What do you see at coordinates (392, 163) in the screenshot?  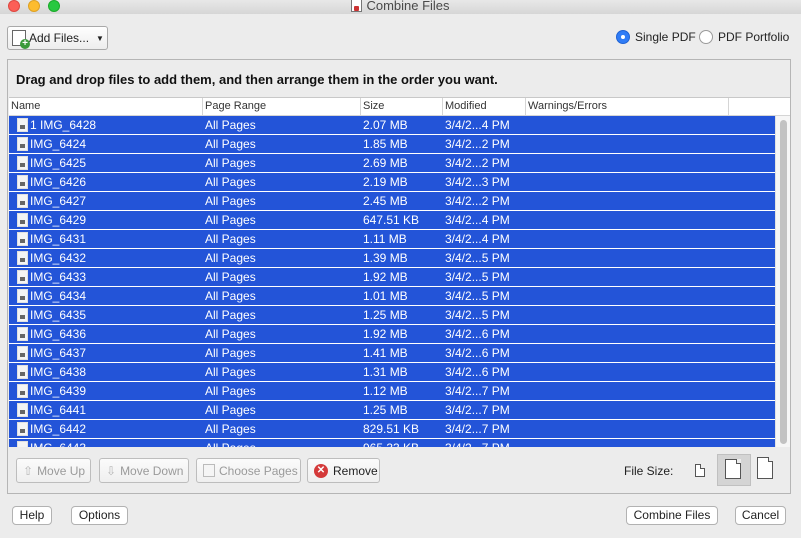 I see `table-row: IMG_6425 All Pages 2.69 MB 3/4/2...2 PM` at bounding box center [392, 163].